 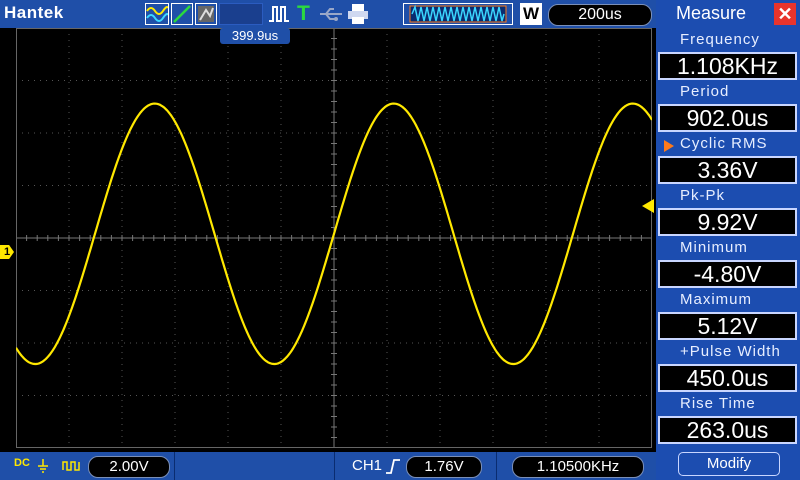 I want to click on brand-logo: Hantek, so click(x=34, y=12).